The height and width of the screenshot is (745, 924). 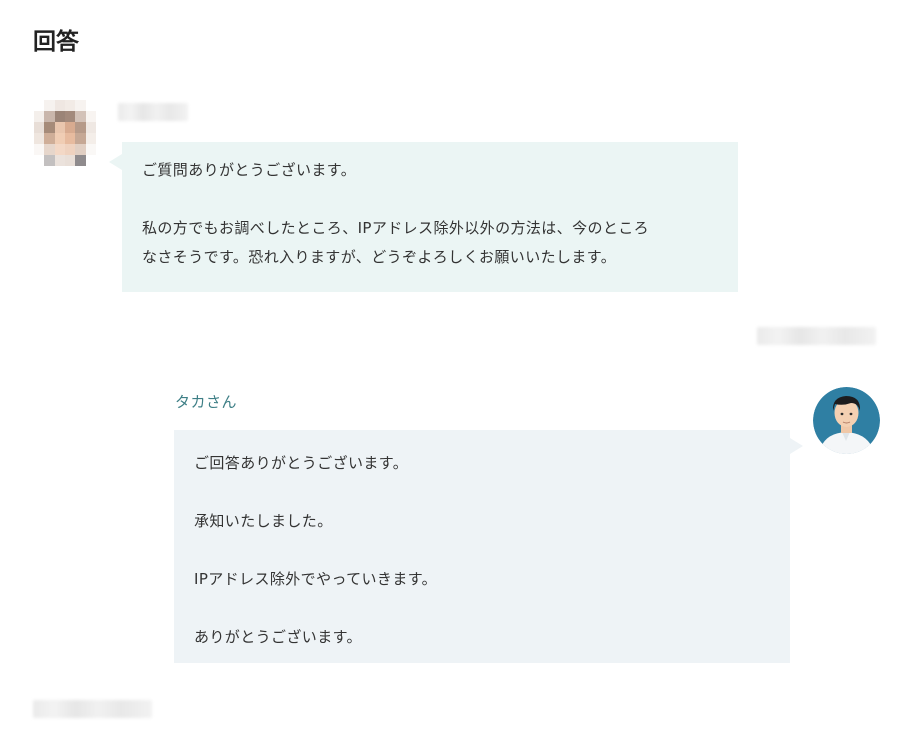 What do you see at coordinates (379, 257) in the screenshot?
I see `answer-line: なさそうです。恐れ入りますが、どうぞよろしくお願いいたします。` at bounding box center [379, 257].